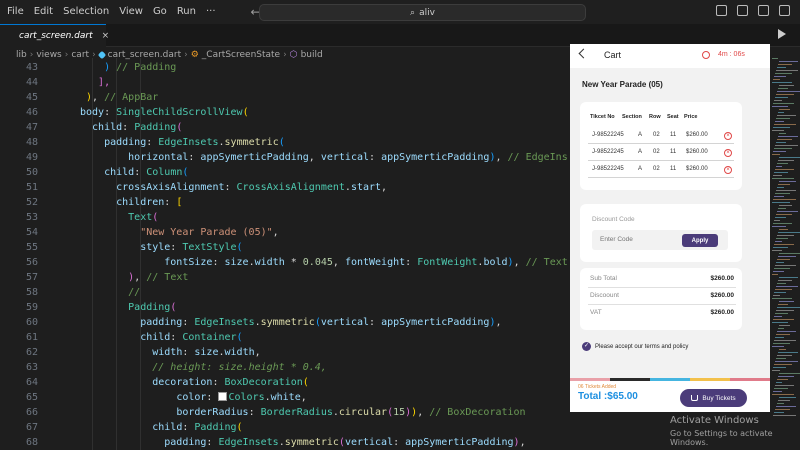  I want to click on code-text: child: Container(, so click(161, 337).